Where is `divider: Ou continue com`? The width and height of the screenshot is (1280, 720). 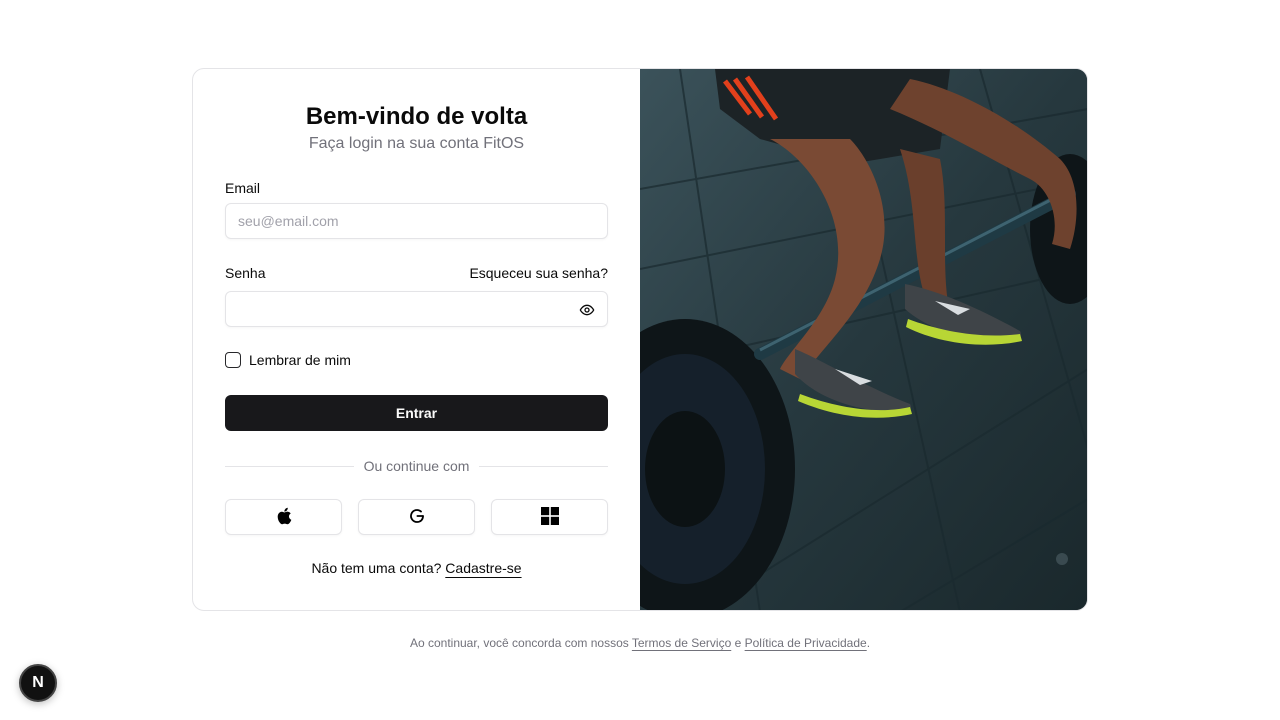
divider: Ou continue com is located at coordinates (416, 466).